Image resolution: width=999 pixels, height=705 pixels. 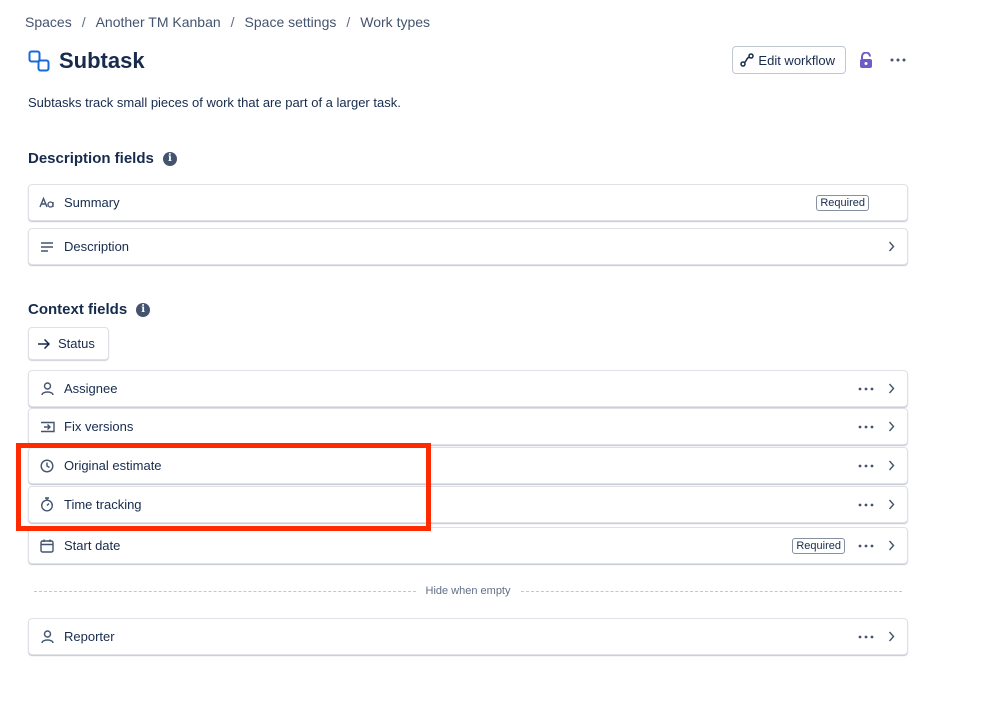 I want to click on field-row-start-date: Start date Required, so click(x=468, y=545).